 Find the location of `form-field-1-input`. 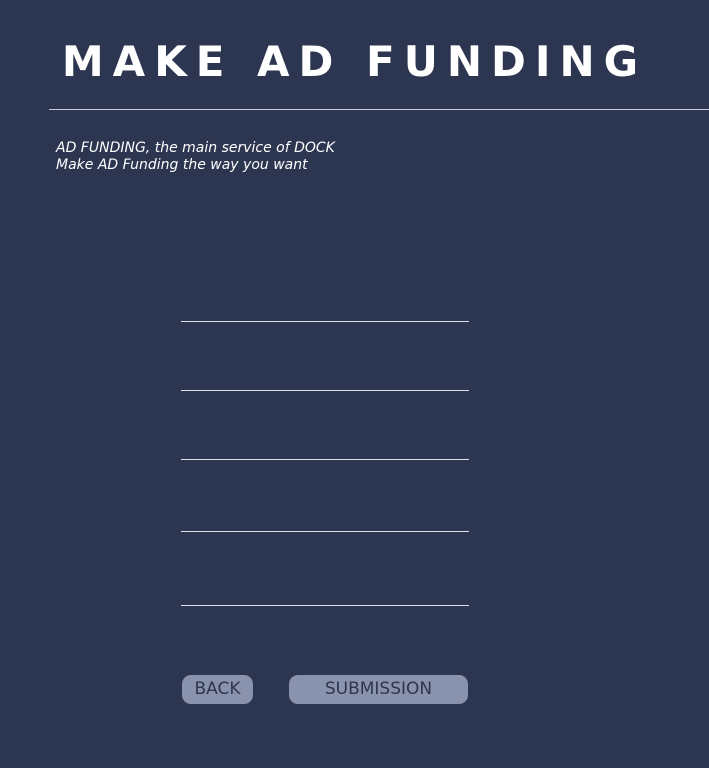

form-field-1-input is located at coordinates (325, 310).